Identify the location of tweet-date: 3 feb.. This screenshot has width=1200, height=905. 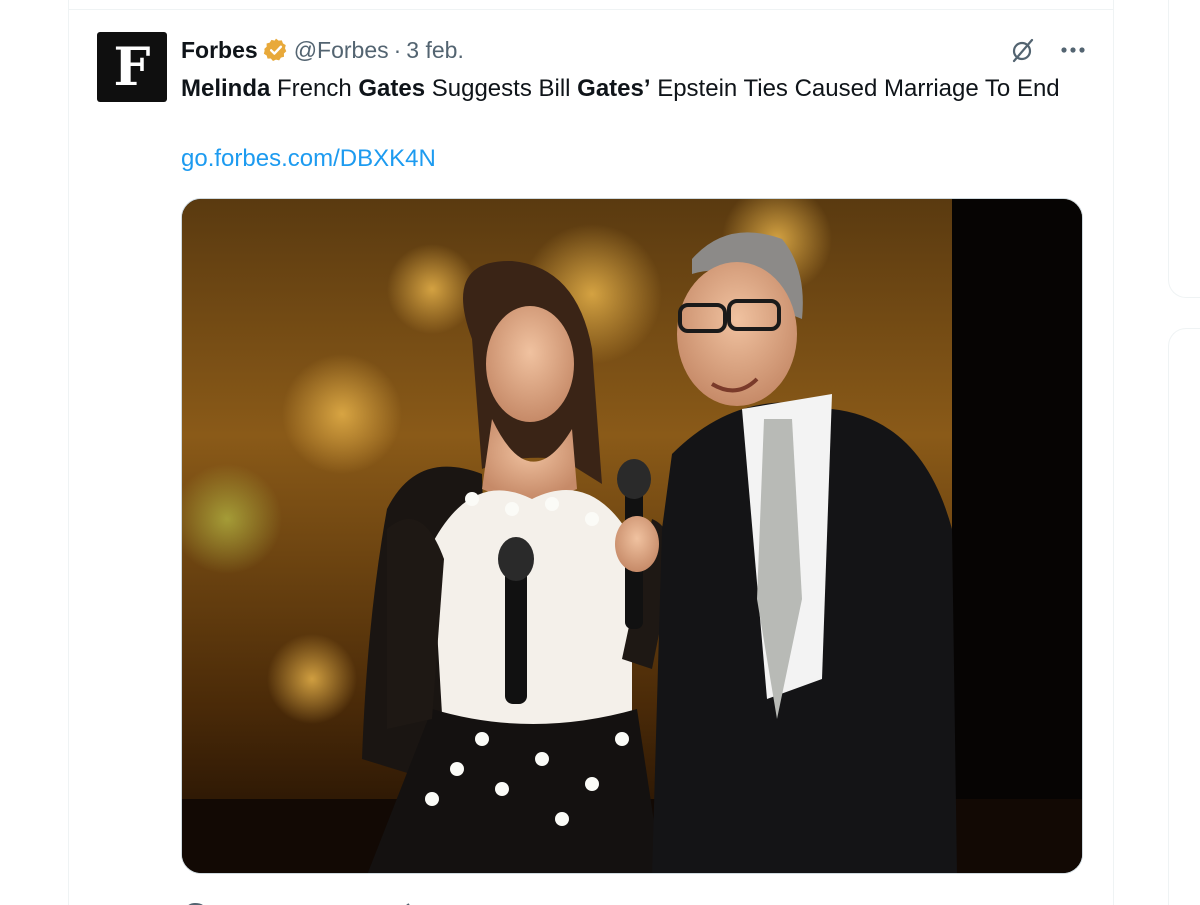
(435, 50).